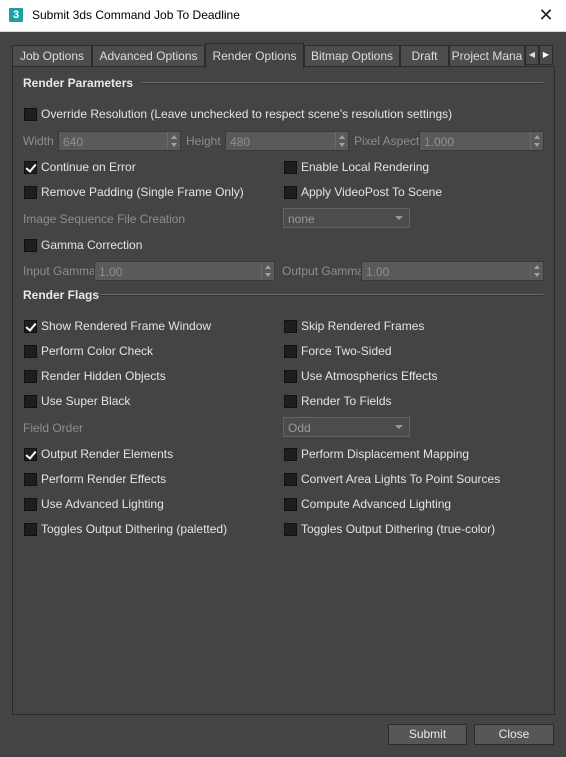 Image resolution: width=566 pixels, height=757 pixels. What do you see at coordinates (59, 271) in the screenshot?
I see `input-gamma-label: Input Gamma` at bounding box center [59, 271].